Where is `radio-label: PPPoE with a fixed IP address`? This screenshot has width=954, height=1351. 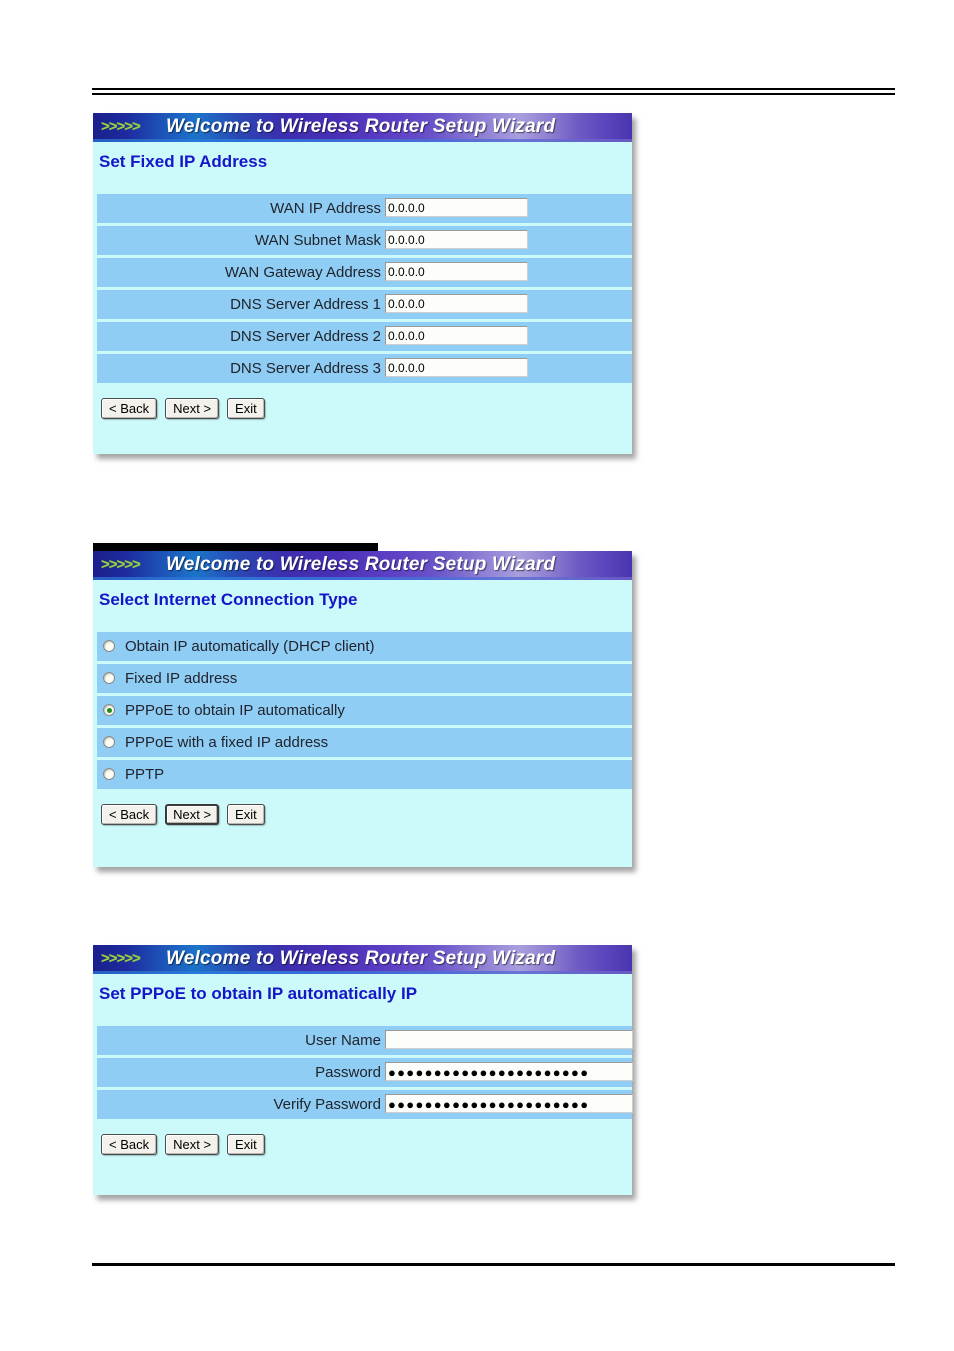
radio-label: PPPoE with a fixed IP address is located at coordinates (227, 742).